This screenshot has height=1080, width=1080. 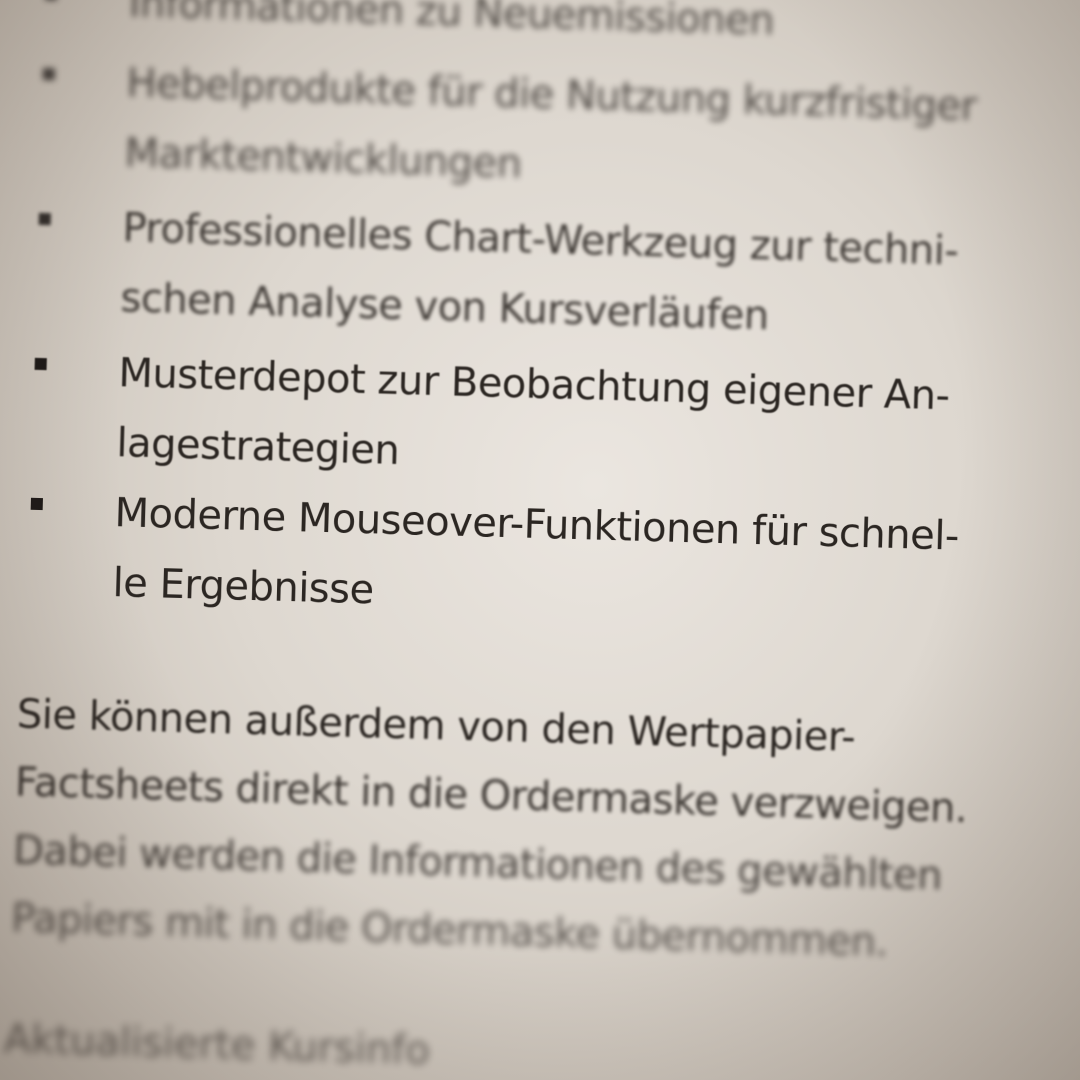 I want to click on cut-off-heading: Aktualisierte Kursinfo, so click(x=217, y=1045).